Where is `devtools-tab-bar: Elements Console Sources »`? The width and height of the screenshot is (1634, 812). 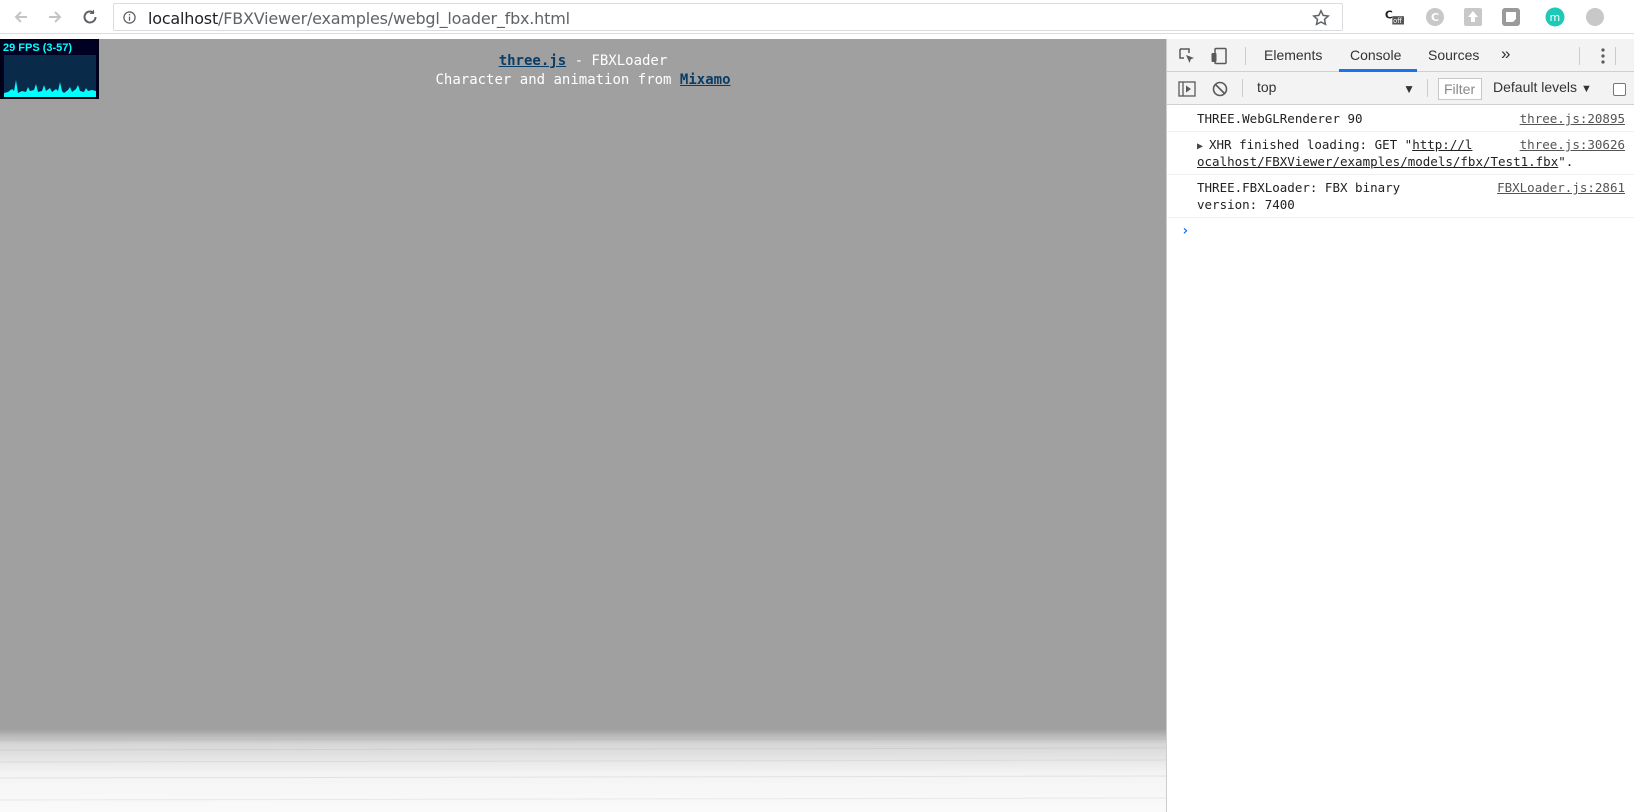 devtools-tab-bar: Elements Console Sources » is located at coordinates (1400, 55).